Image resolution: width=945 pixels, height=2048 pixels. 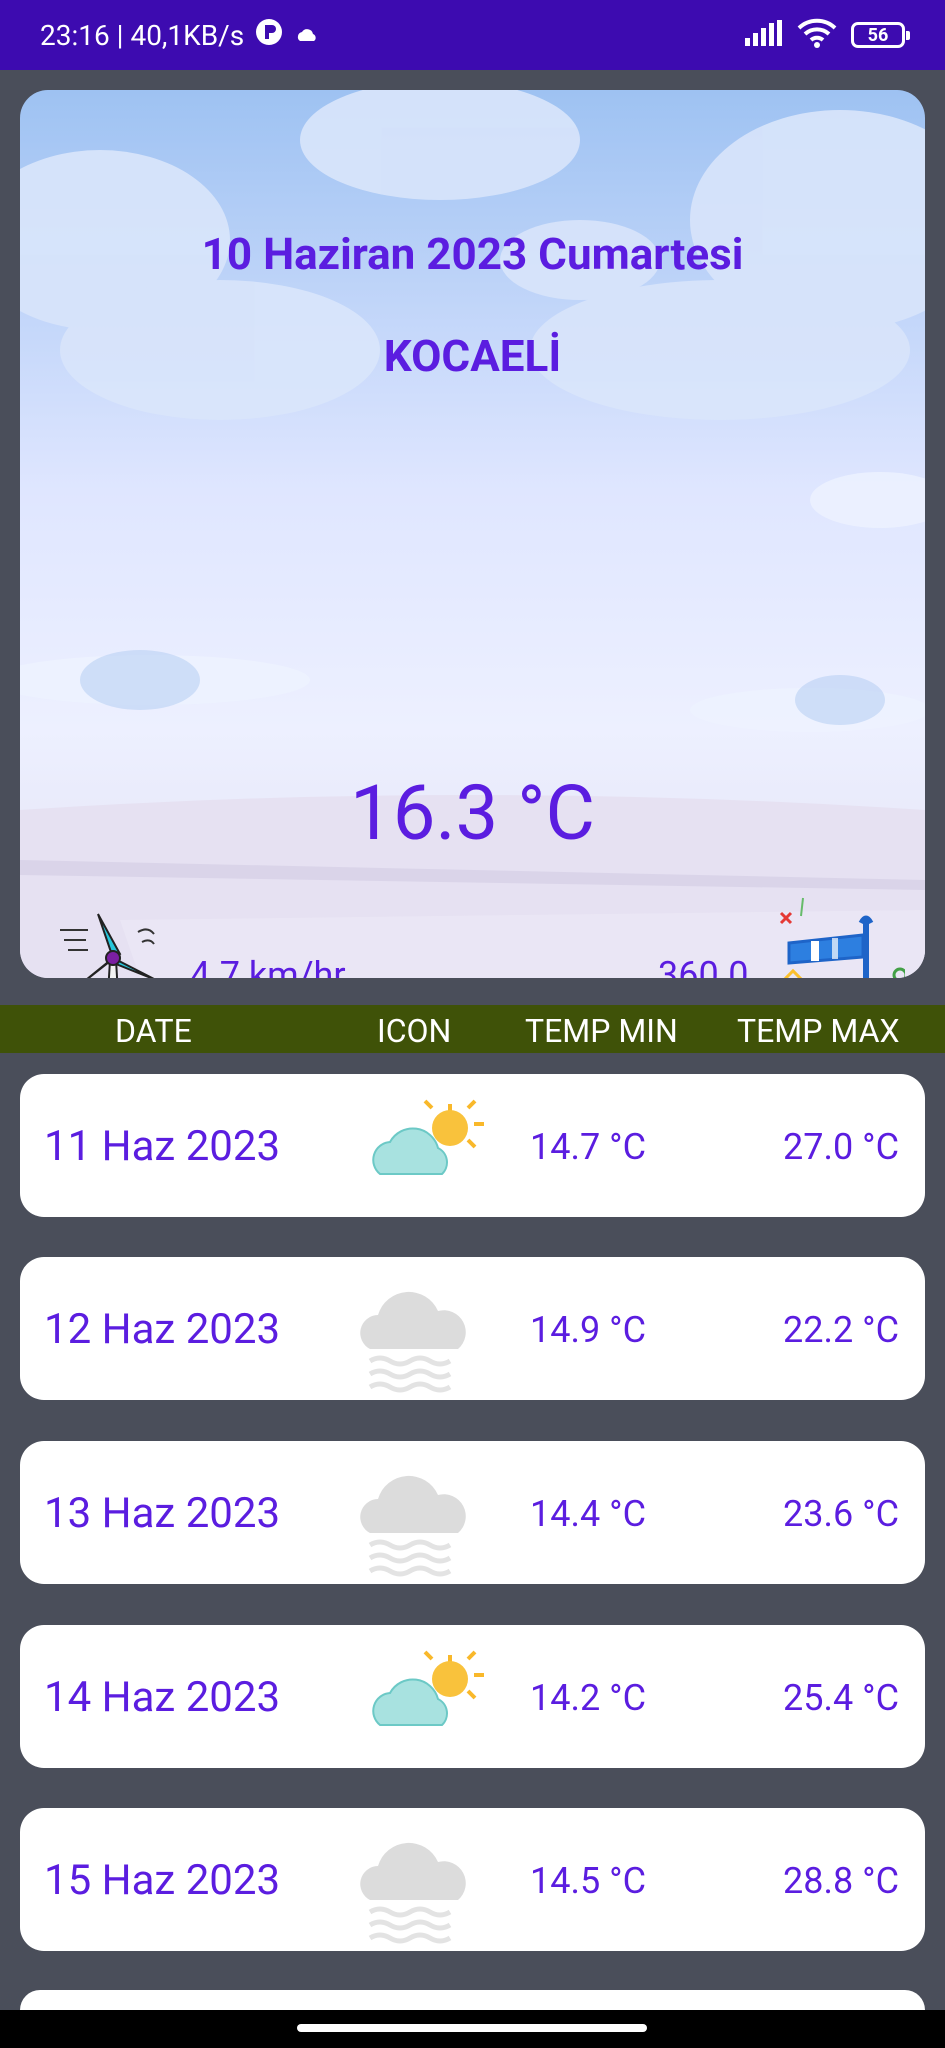 I want to click on status-time: 23:16 | 40,1KB/s, so click(x=142, y=35).